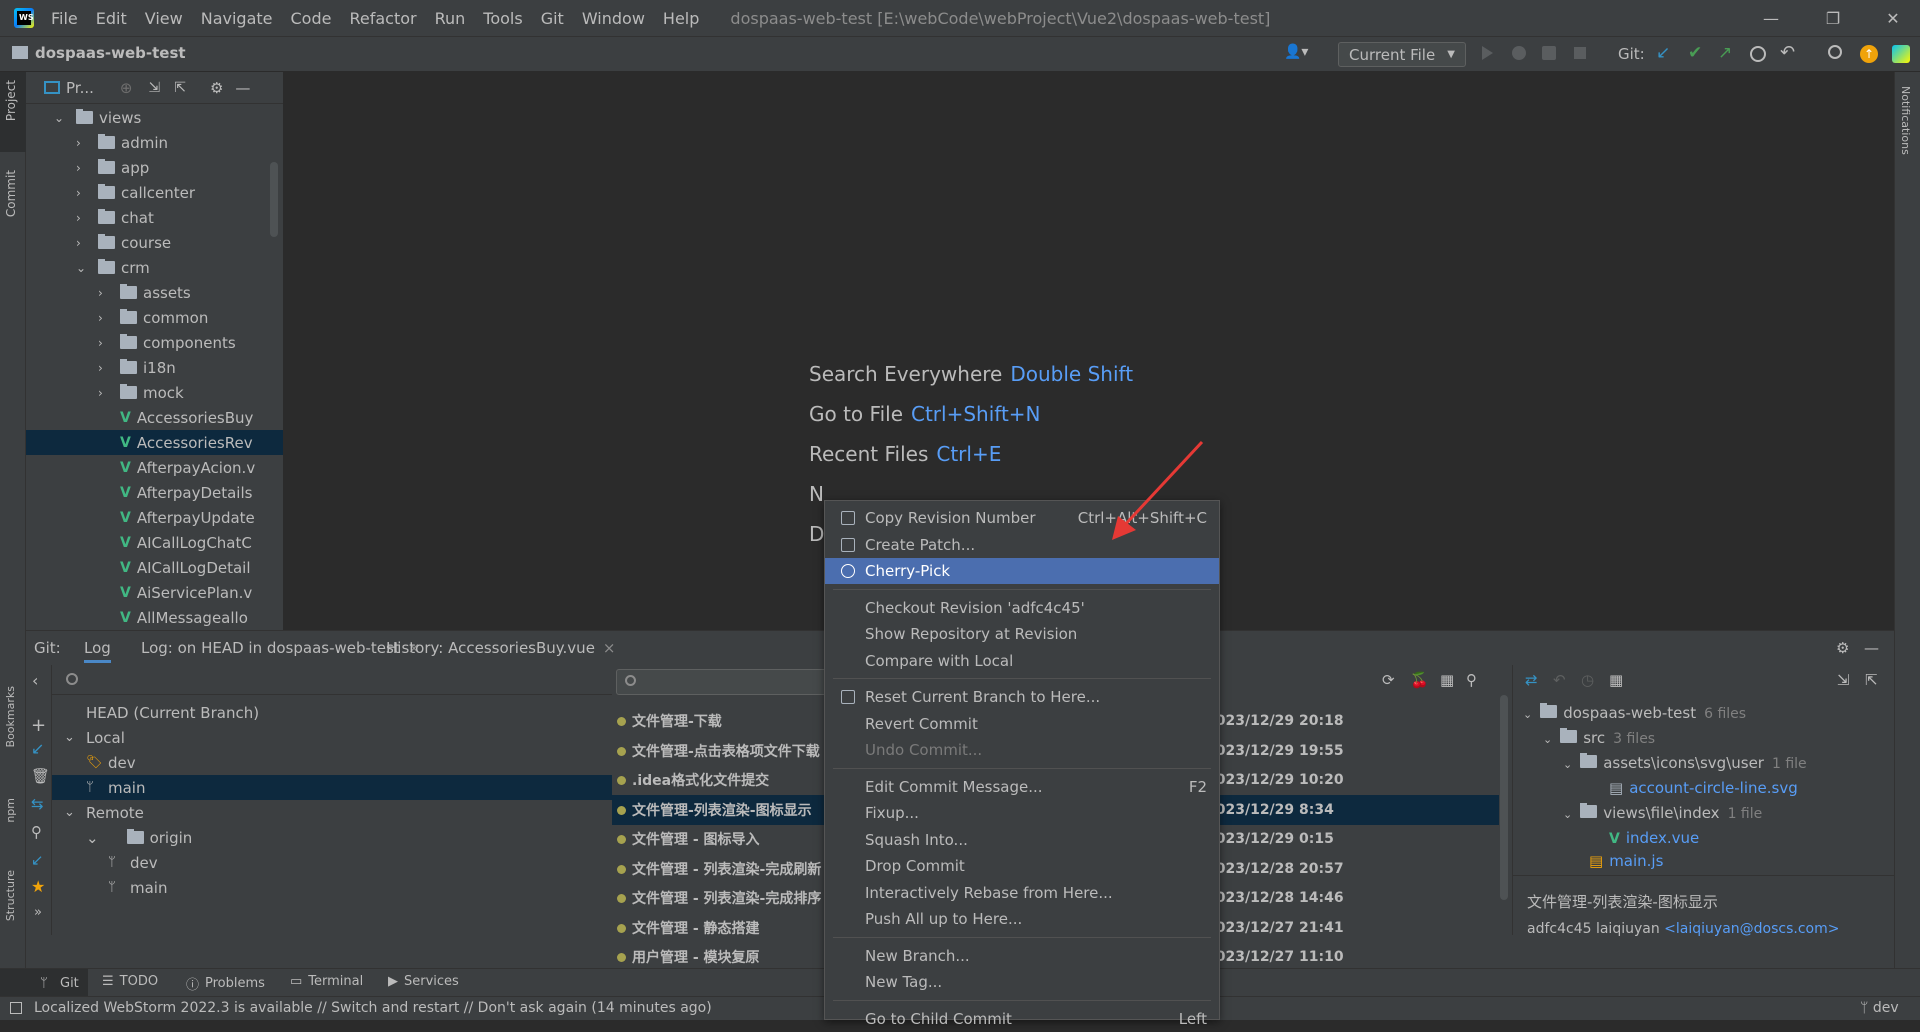  I want to click on menu-run: Run, so click(450, 18).